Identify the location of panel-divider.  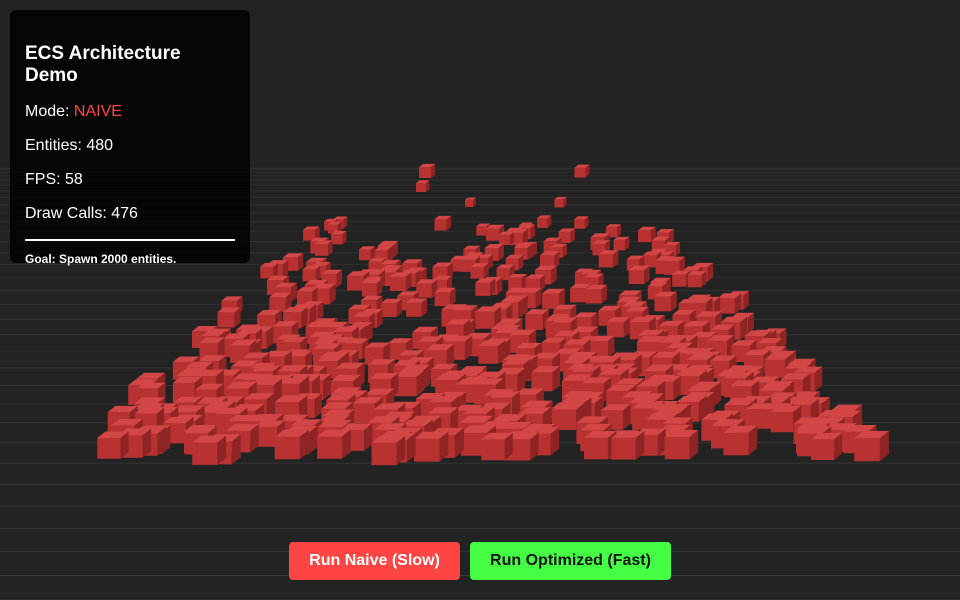
(130, 240).